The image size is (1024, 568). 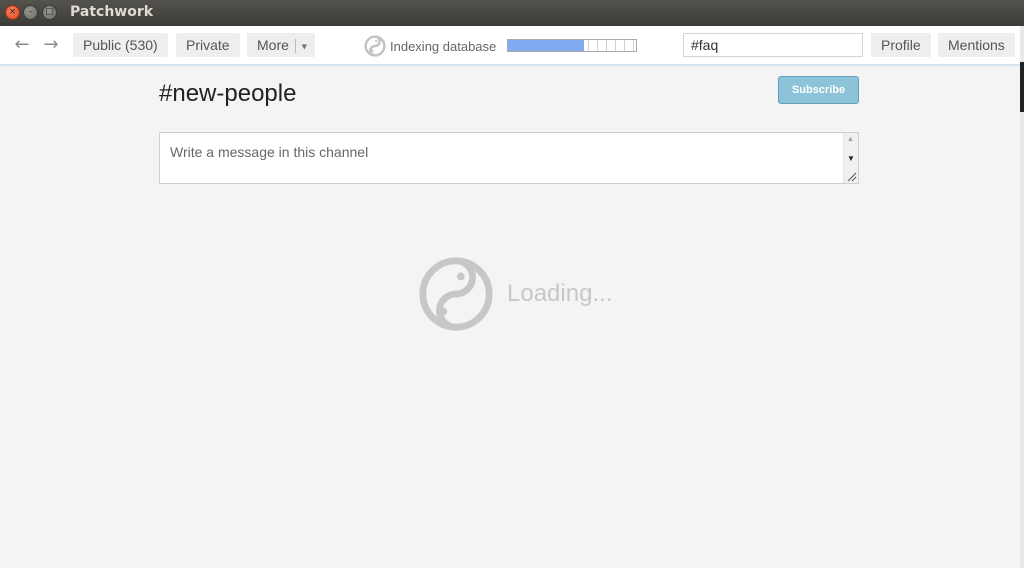 I want to click on window-close-icon: ×, so click(x=12, y=12).